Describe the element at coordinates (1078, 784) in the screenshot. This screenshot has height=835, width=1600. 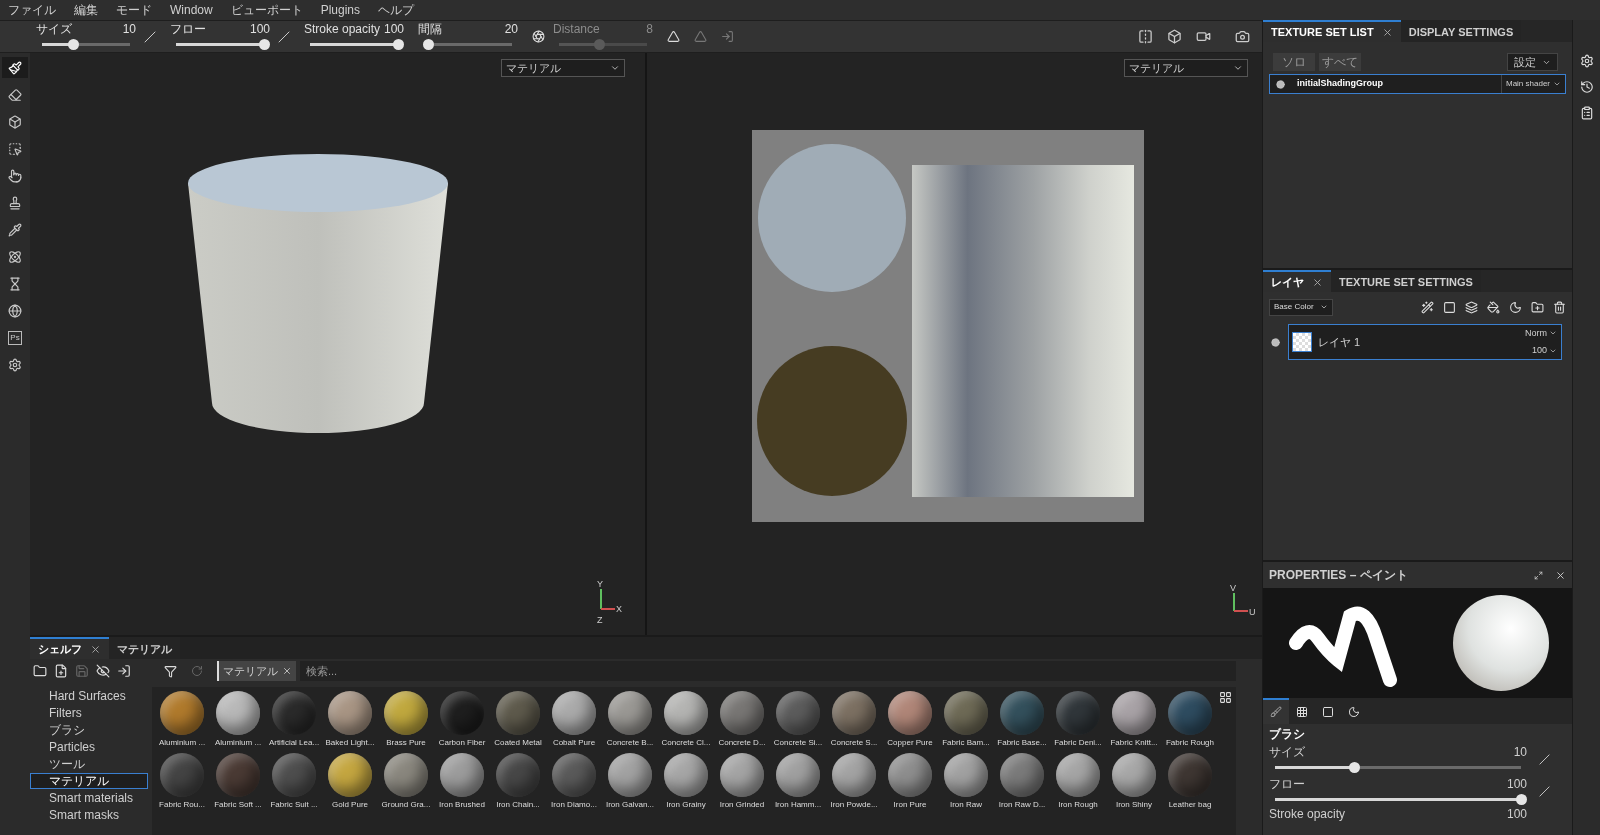
I see `material-tile: Iron Rough` at that location.